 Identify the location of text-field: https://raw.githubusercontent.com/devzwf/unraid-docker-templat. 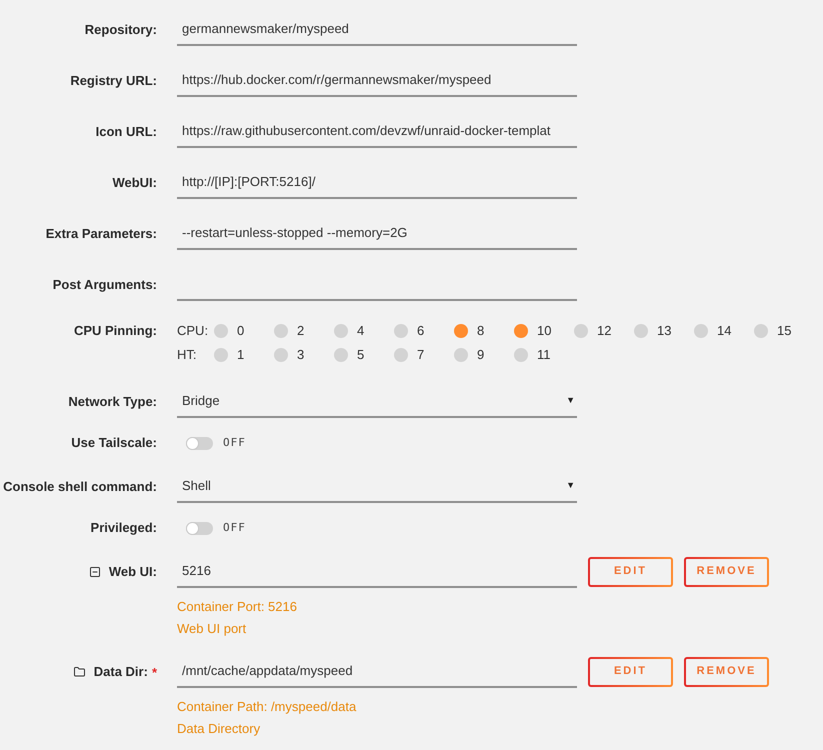
(377, 131).